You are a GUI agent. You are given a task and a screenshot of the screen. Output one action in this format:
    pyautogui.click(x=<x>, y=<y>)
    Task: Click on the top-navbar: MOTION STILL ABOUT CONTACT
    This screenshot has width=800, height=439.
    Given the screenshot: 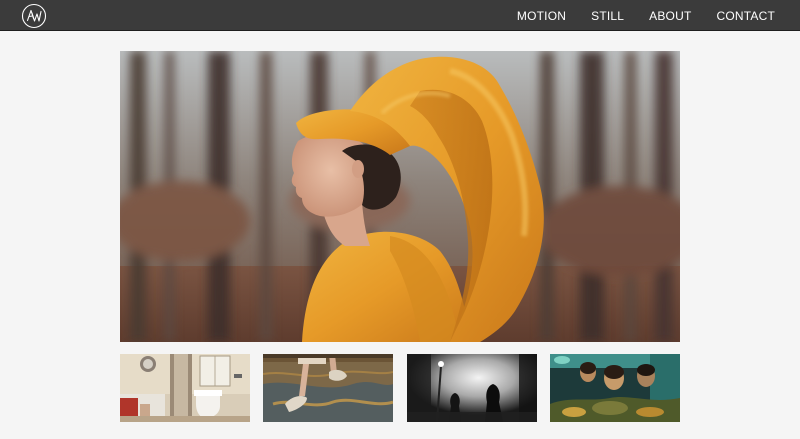 What is the action you would take?
    pyautogui.click(x=400, y=15)
    